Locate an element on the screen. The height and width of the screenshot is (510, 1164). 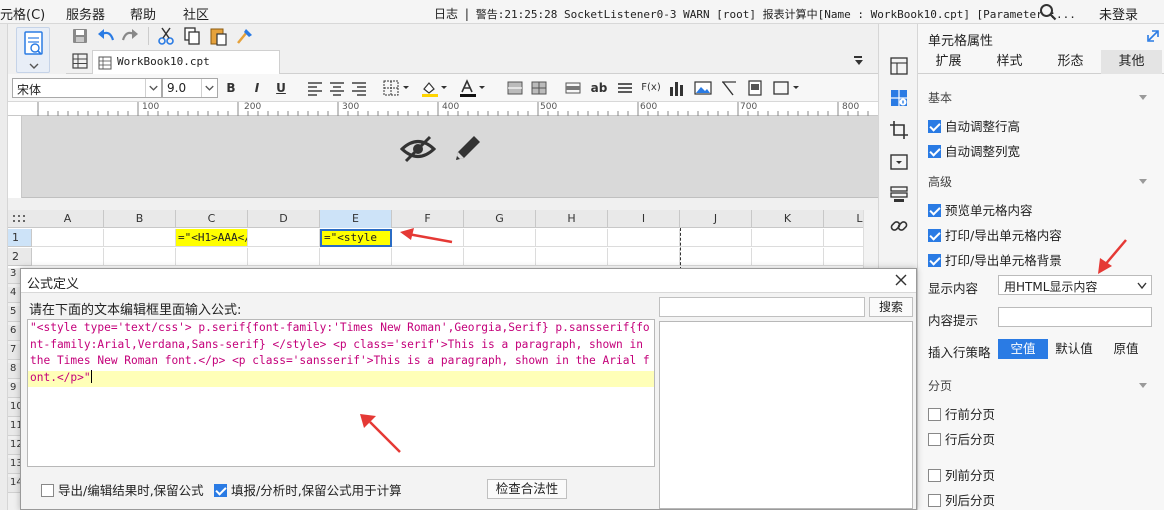
font-family-select: 宋体 is located at coordinates (87, 88).